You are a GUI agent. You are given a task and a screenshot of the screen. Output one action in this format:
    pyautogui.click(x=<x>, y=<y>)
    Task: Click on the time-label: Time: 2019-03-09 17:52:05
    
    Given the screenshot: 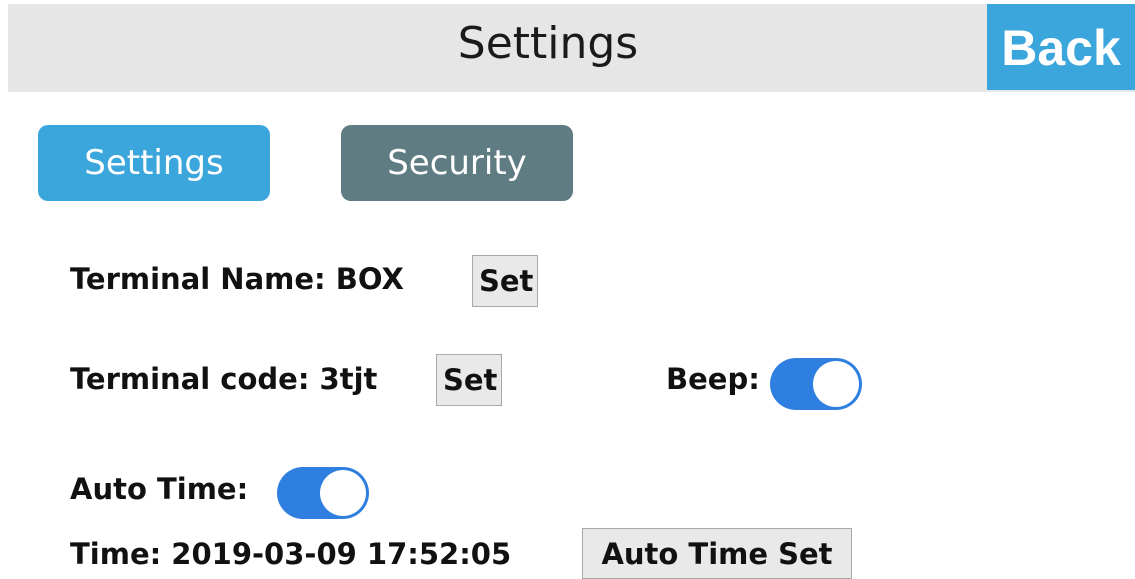 What is the action you would take?
    pyautogui.click(x=291, y=554)
    